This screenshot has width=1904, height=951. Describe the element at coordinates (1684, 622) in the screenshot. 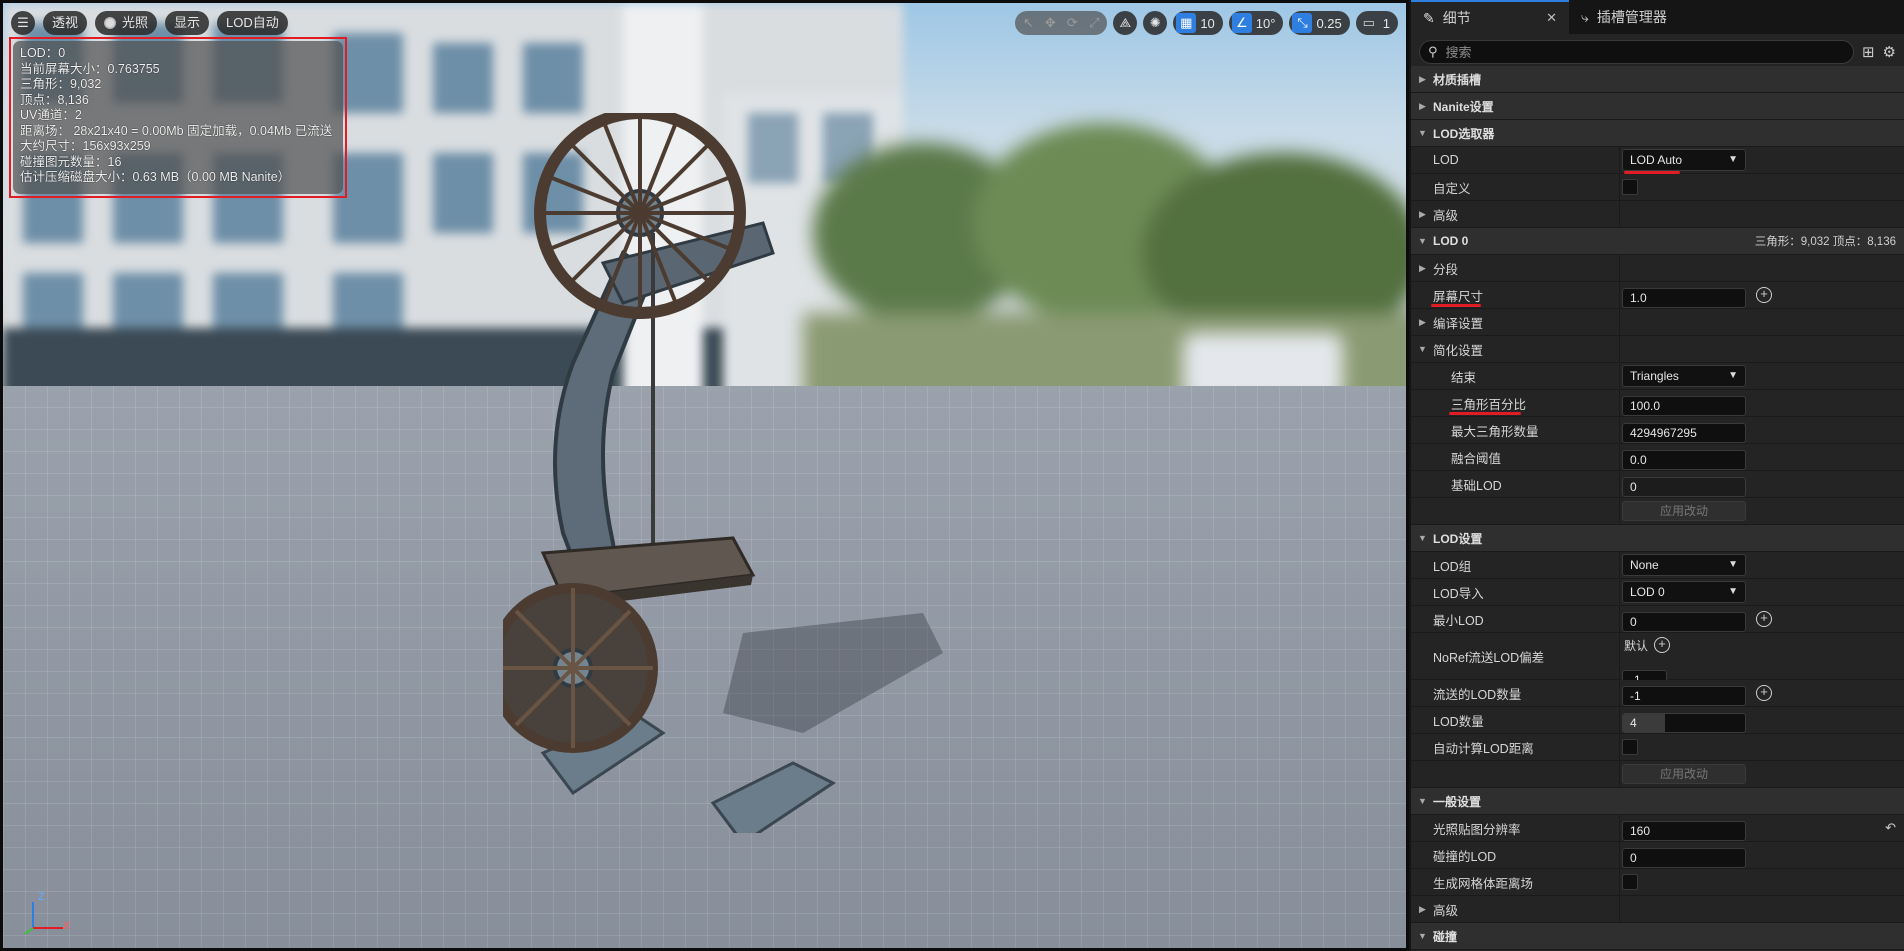

I see `min-lod-field: 0` at that location.